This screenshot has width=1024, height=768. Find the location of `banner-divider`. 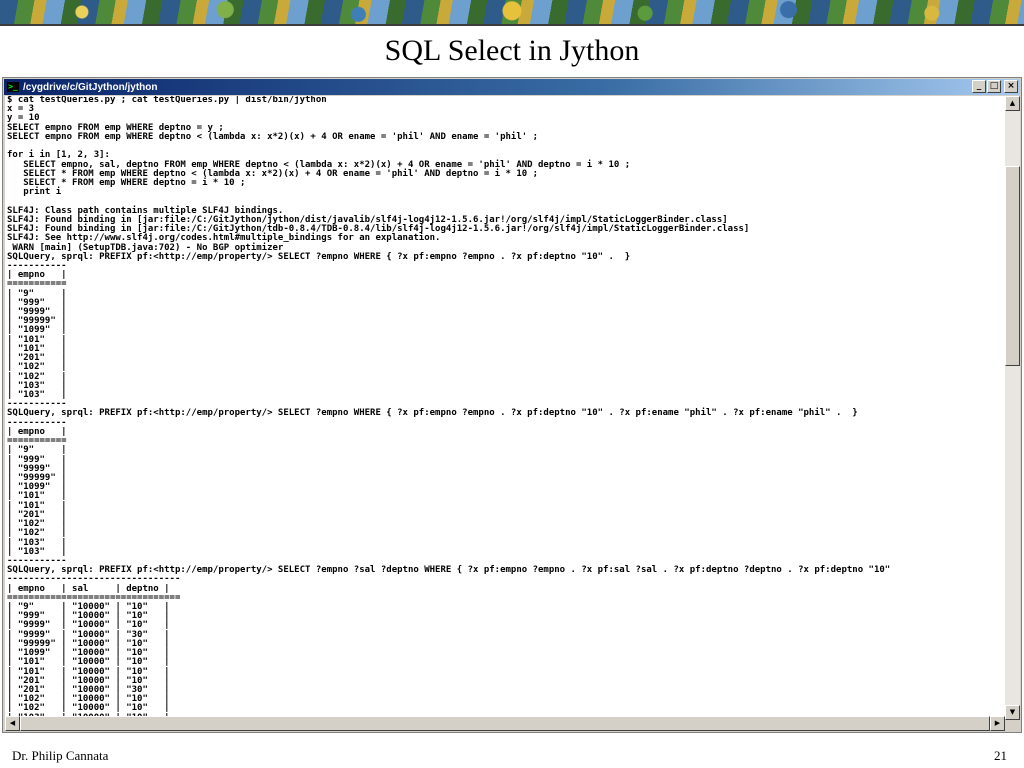

banner-divider is located at coordinates (512, 25).